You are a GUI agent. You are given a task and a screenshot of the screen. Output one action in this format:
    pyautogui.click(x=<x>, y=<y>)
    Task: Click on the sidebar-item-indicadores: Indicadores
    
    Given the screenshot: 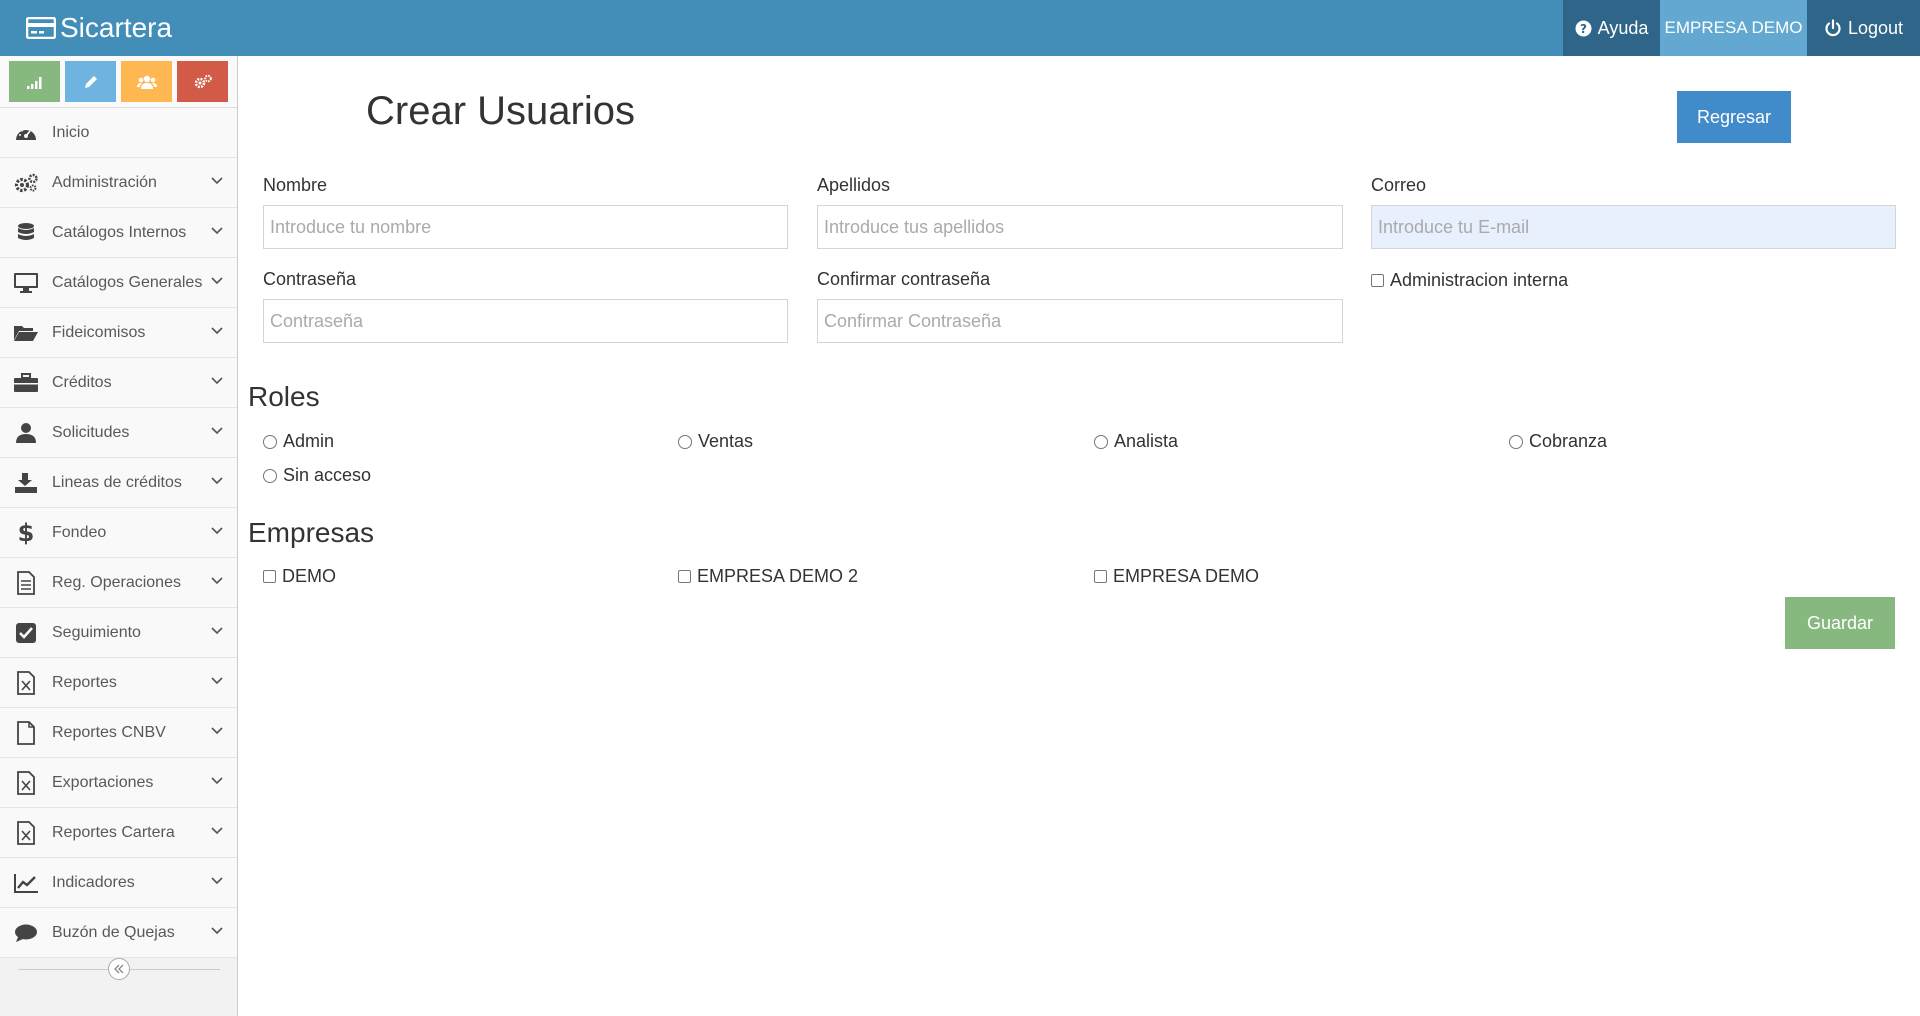 What is the action you would take?
    pyautogui.click(x=118, y=883)
    